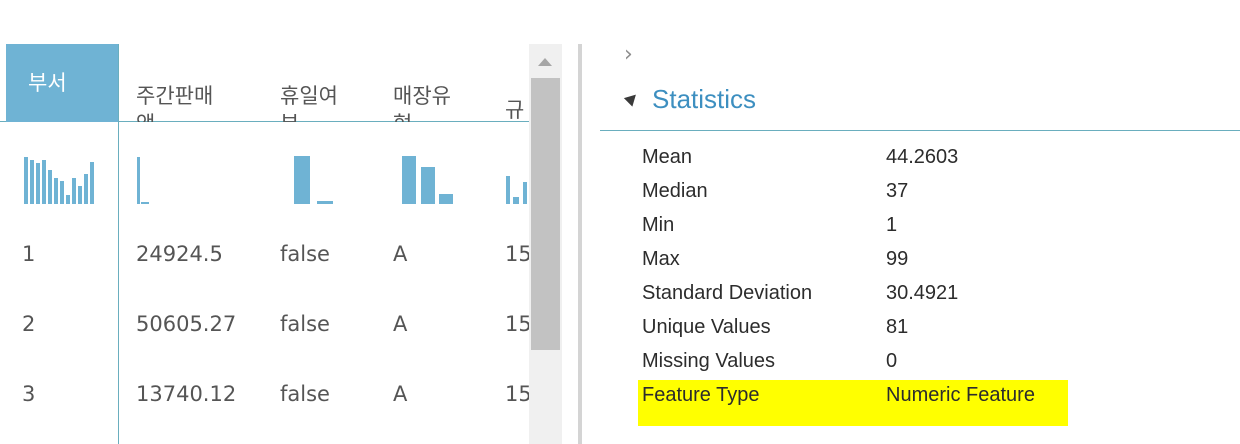 Image resolution: width=1240 pixels, height=444 pixels. What do you see at coordinates (47, 83) in the screenshot?
I see `column-header-label: 부서` at bounding box center [47, 83].